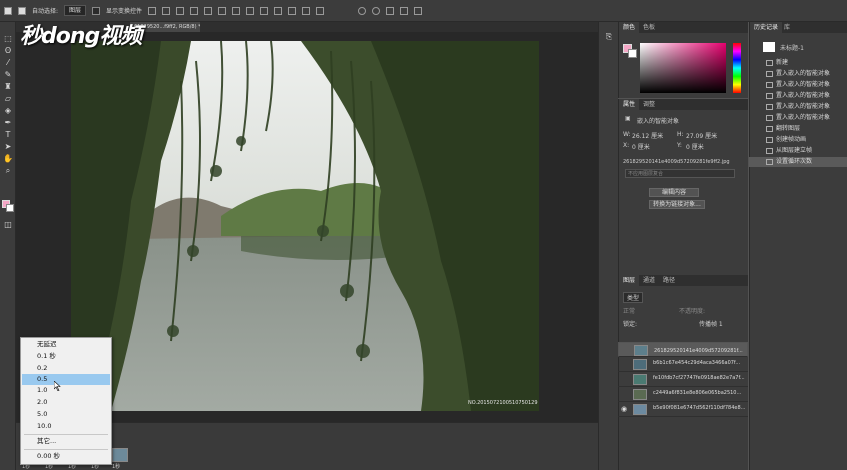 This screenshot has width=847, height=470. Describe the element at coordinates (222, 10) in the screenshot. I see `align-right-icon` at that location.